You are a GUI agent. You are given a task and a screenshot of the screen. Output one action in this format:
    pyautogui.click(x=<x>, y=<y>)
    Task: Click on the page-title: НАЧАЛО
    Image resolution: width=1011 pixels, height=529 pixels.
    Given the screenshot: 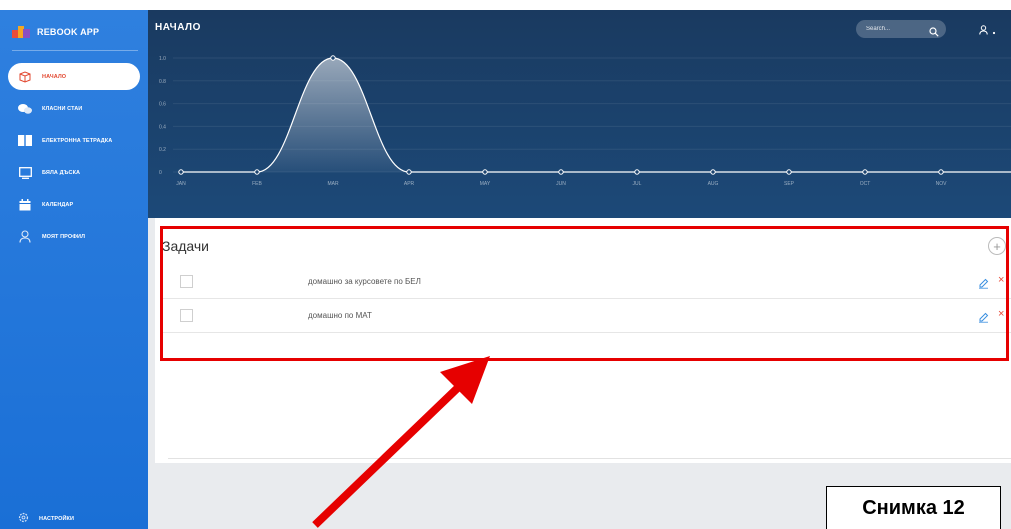 What is the action you would take?
    pyautogui.click(x=178, y=27)
    